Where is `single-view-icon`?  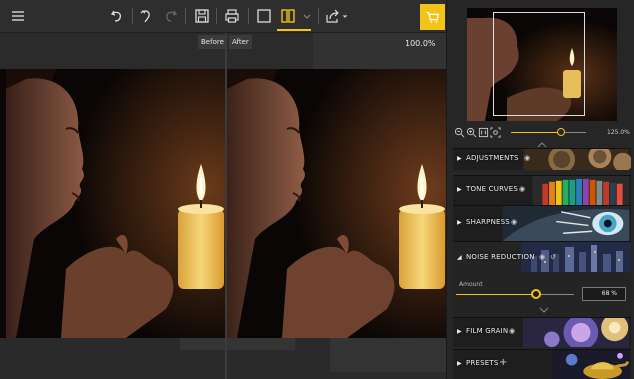
single-view-icon is located at coordinates (264, 16).